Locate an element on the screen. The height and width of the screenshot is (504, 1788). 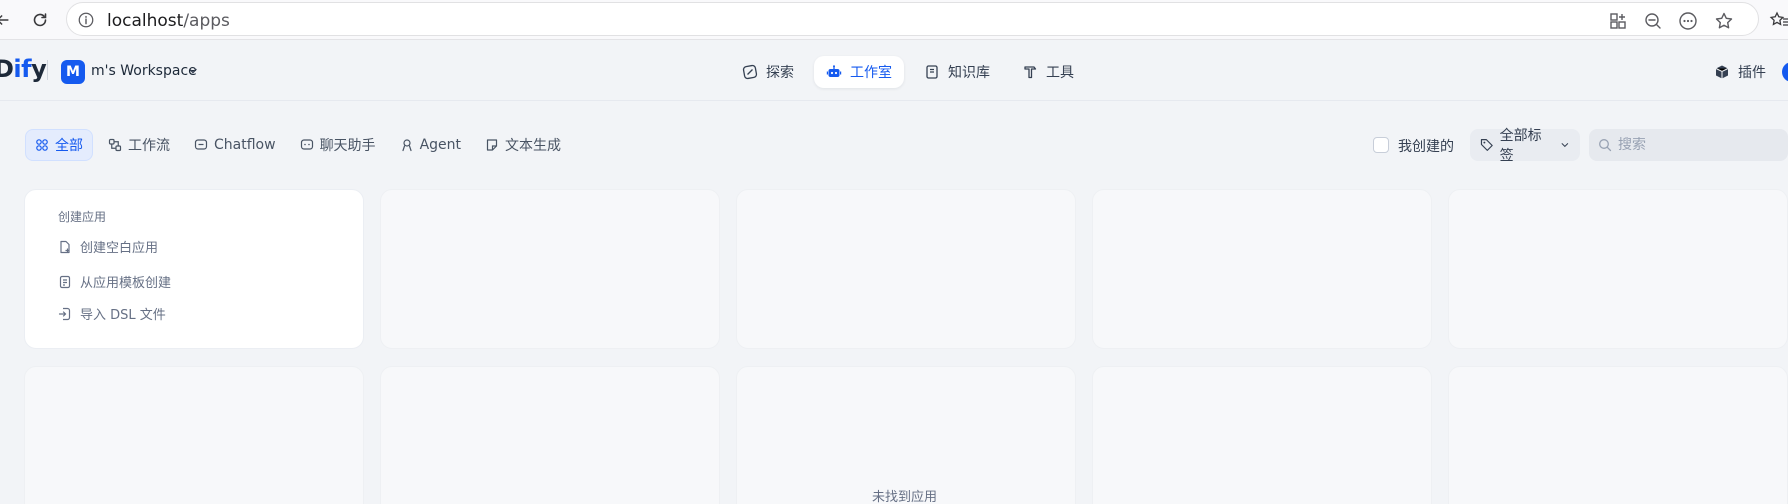
cube-icon is located at coordinates (1722, 72).